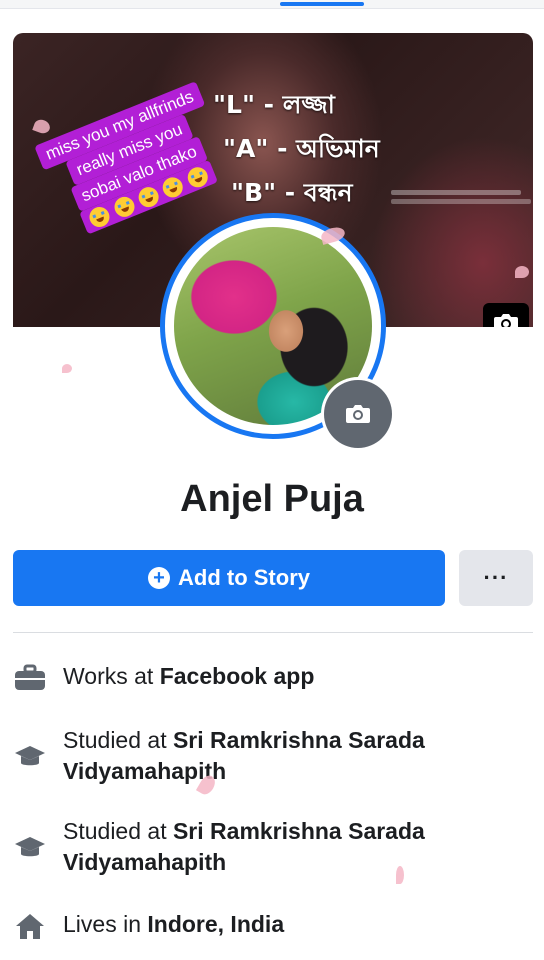 The width and height of the screenshot is (544, 960). Describe the element at coordinates (272, 499) in the screenshot. I see `profile-name: Anjel Puja` at that location.